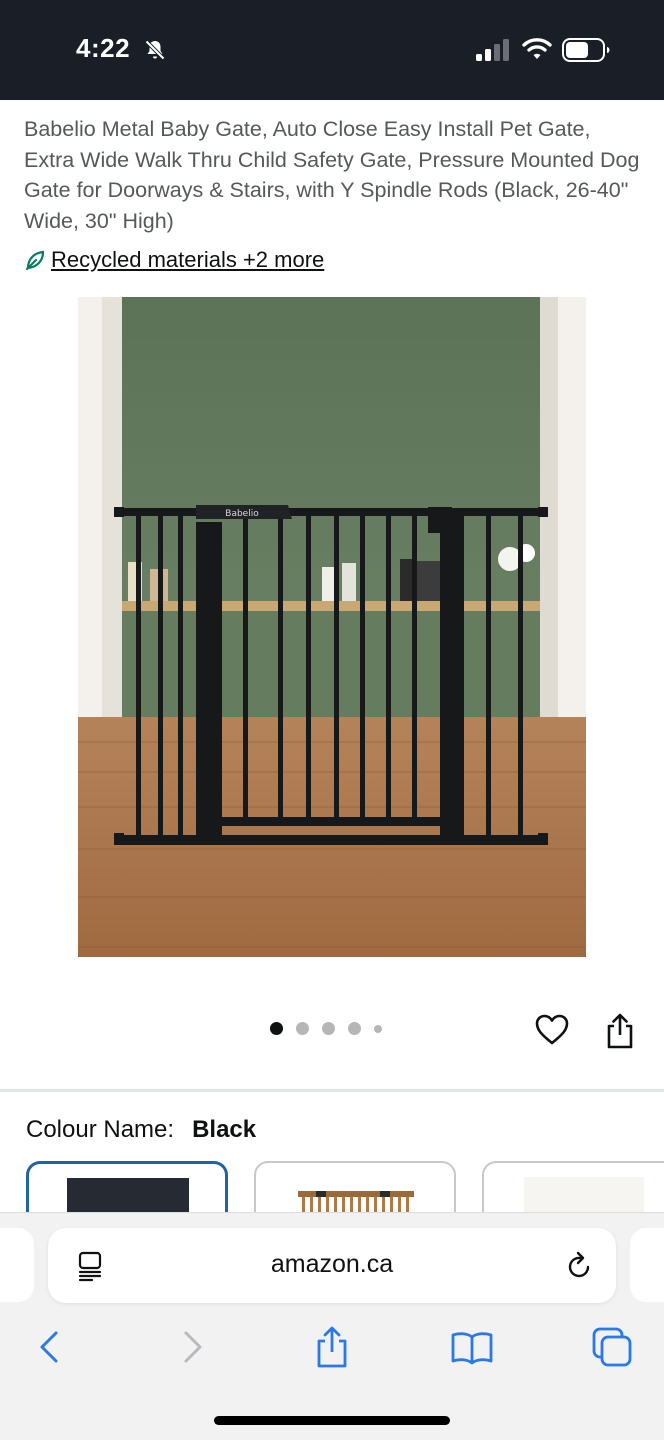 The width and height of the screenshot is (664, 1440). I want to click on leaf-icon, so click(35, 260).